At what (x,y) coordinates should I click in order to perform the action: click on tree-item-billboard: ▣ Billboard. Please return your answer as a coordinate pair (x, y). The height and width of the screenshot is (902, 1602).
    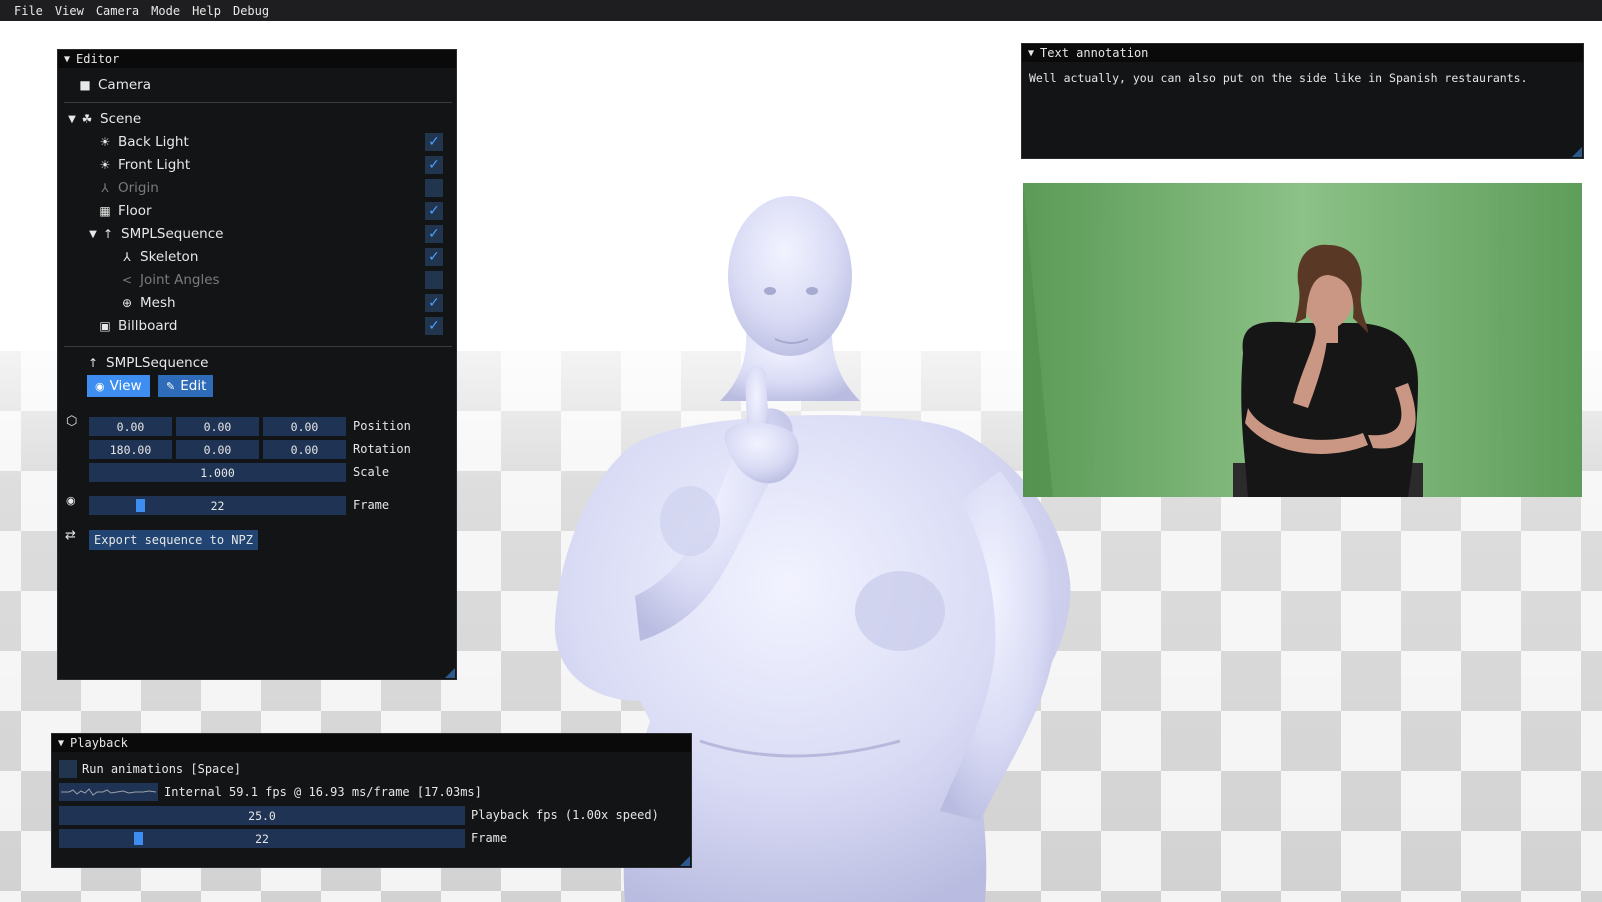
    Looking at the image, I should click on (138, 326).